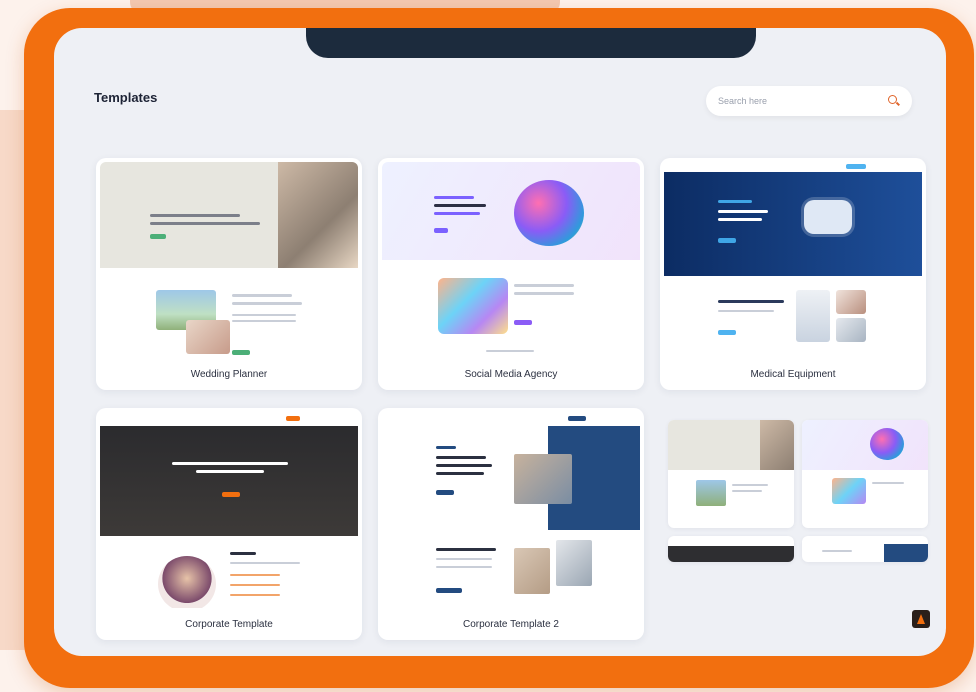 The width and height of the screenshot is (976, 692). Describe the element at coordinates (531, 43) in the screenshot. I see `tablet-notch` at that location.